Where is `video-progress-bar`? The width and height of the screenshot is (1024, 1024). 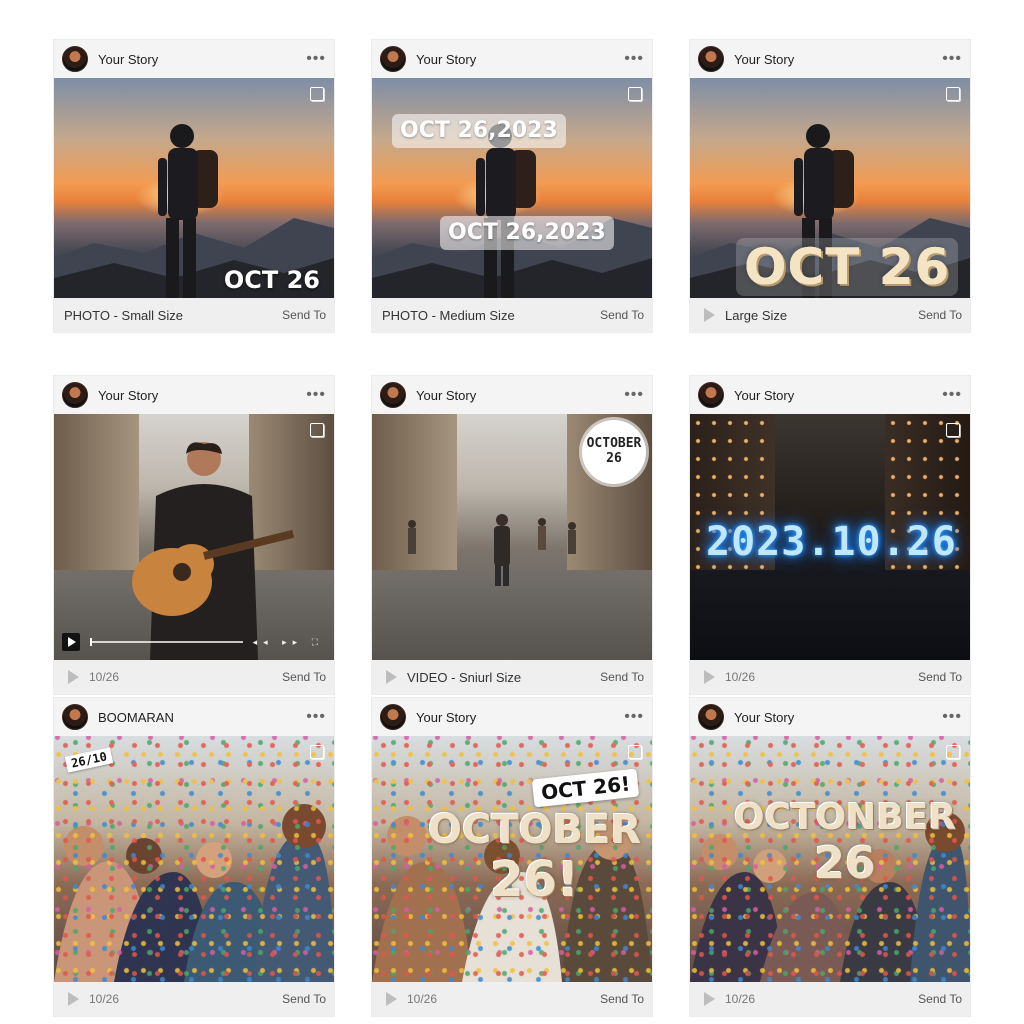
video-progress-bar is located at coordinates (166, 642).